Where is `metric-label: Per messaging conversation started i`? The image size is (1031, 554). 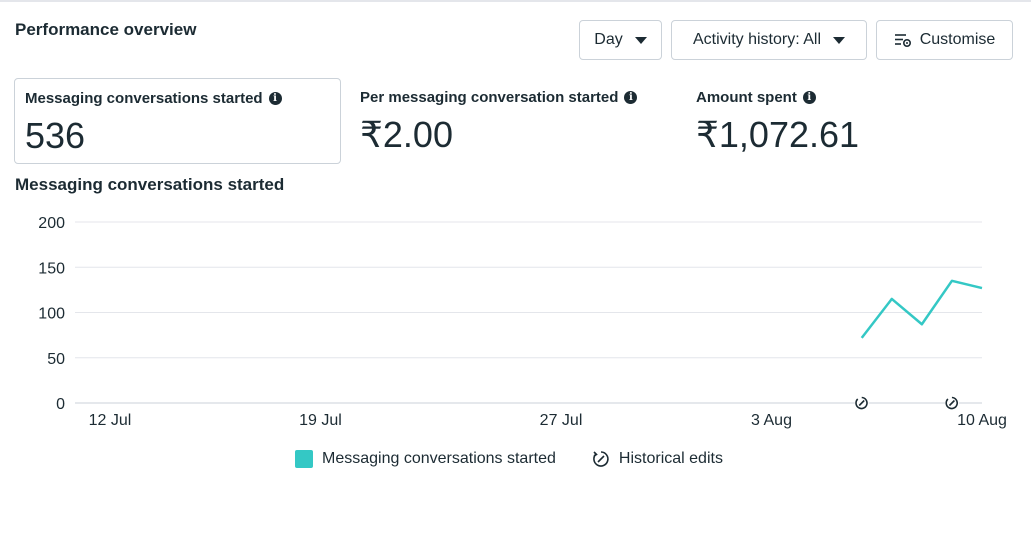 metric-label: Per messaging conversation started i is located at coordinates (499, 97).